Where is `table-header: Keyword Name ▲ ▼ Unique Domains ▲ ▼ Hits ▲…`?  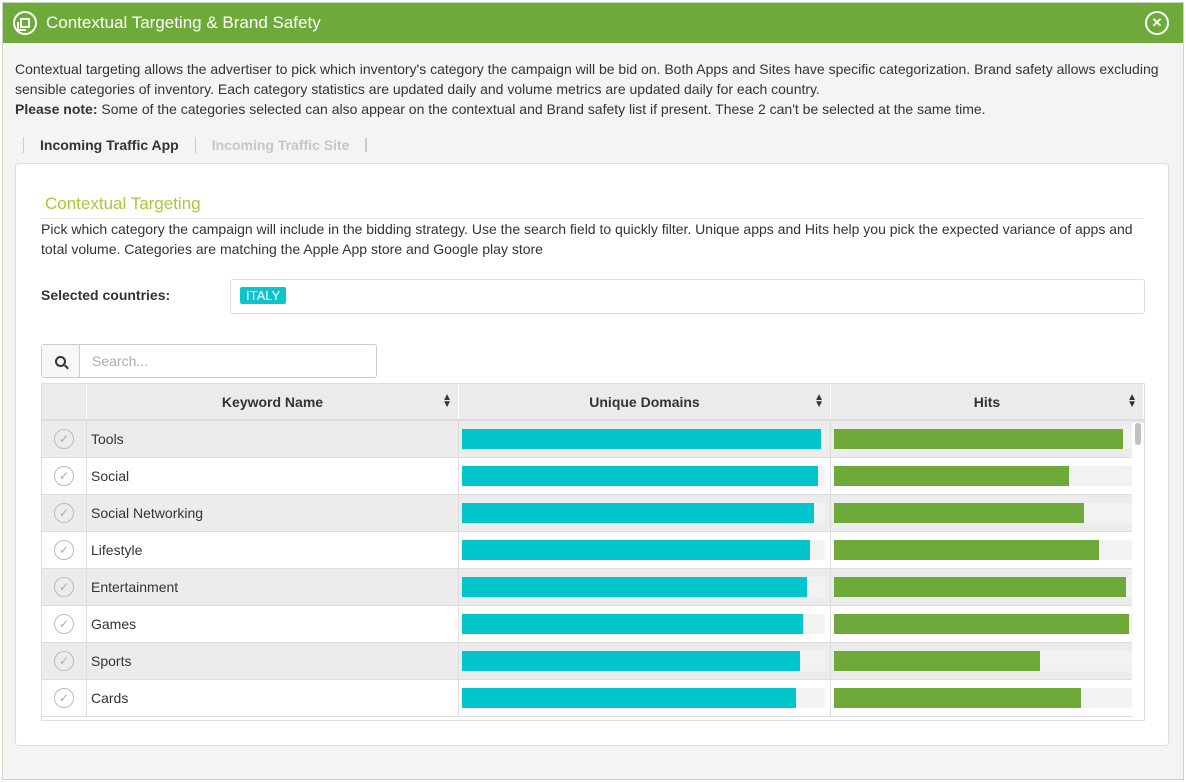 table-header: Keyword Name ▲ ▼ Unique Domains ▲ ▼ Hits ▲… is located at coordinates (593, 402).